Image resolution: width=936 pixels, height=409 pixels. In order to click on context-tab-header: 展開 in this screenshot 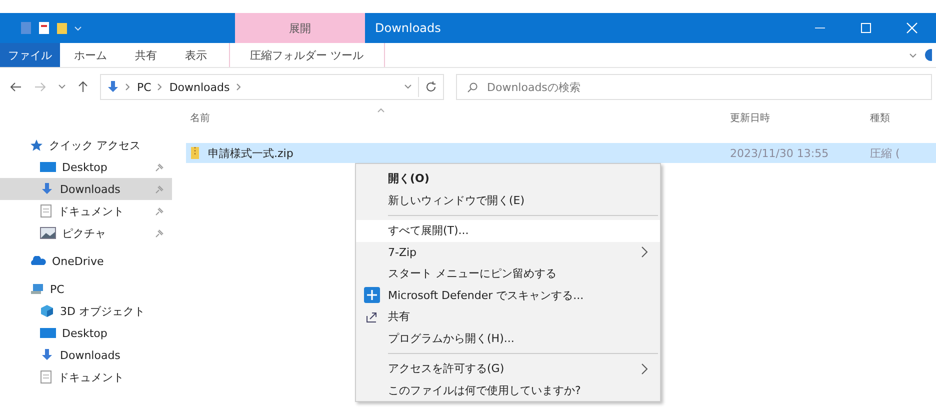, I will do `click(300, 28)`.